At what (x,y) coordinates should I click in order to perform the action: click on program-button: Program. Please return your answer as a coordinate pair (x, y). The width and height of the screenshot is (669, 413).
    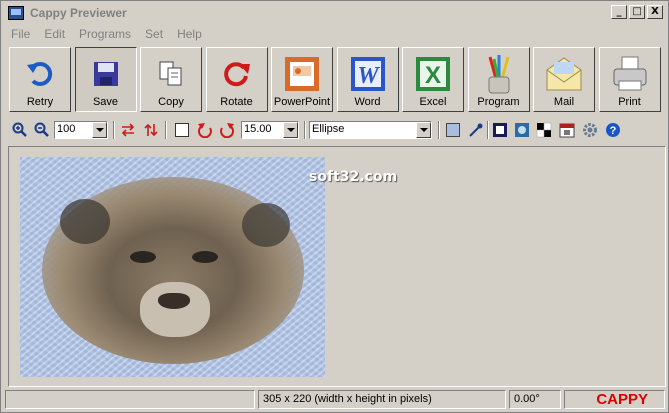
    Looking at the image, I should click on (498, 79).